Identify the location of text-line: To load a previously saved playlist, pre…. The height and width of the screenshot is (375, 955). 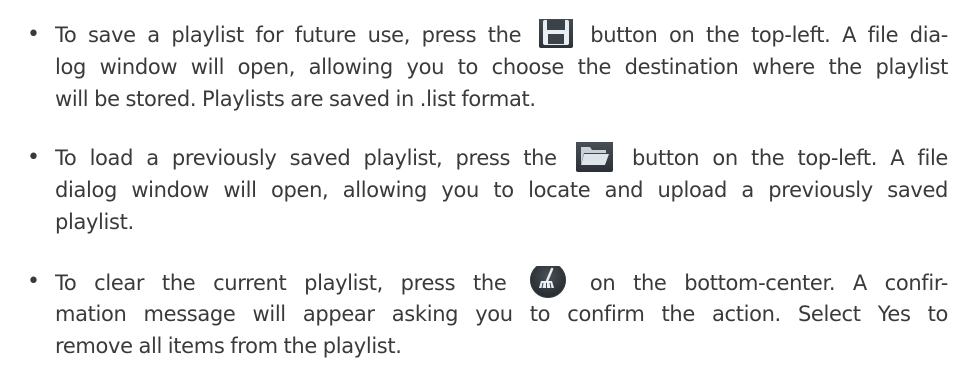
(501, 158).